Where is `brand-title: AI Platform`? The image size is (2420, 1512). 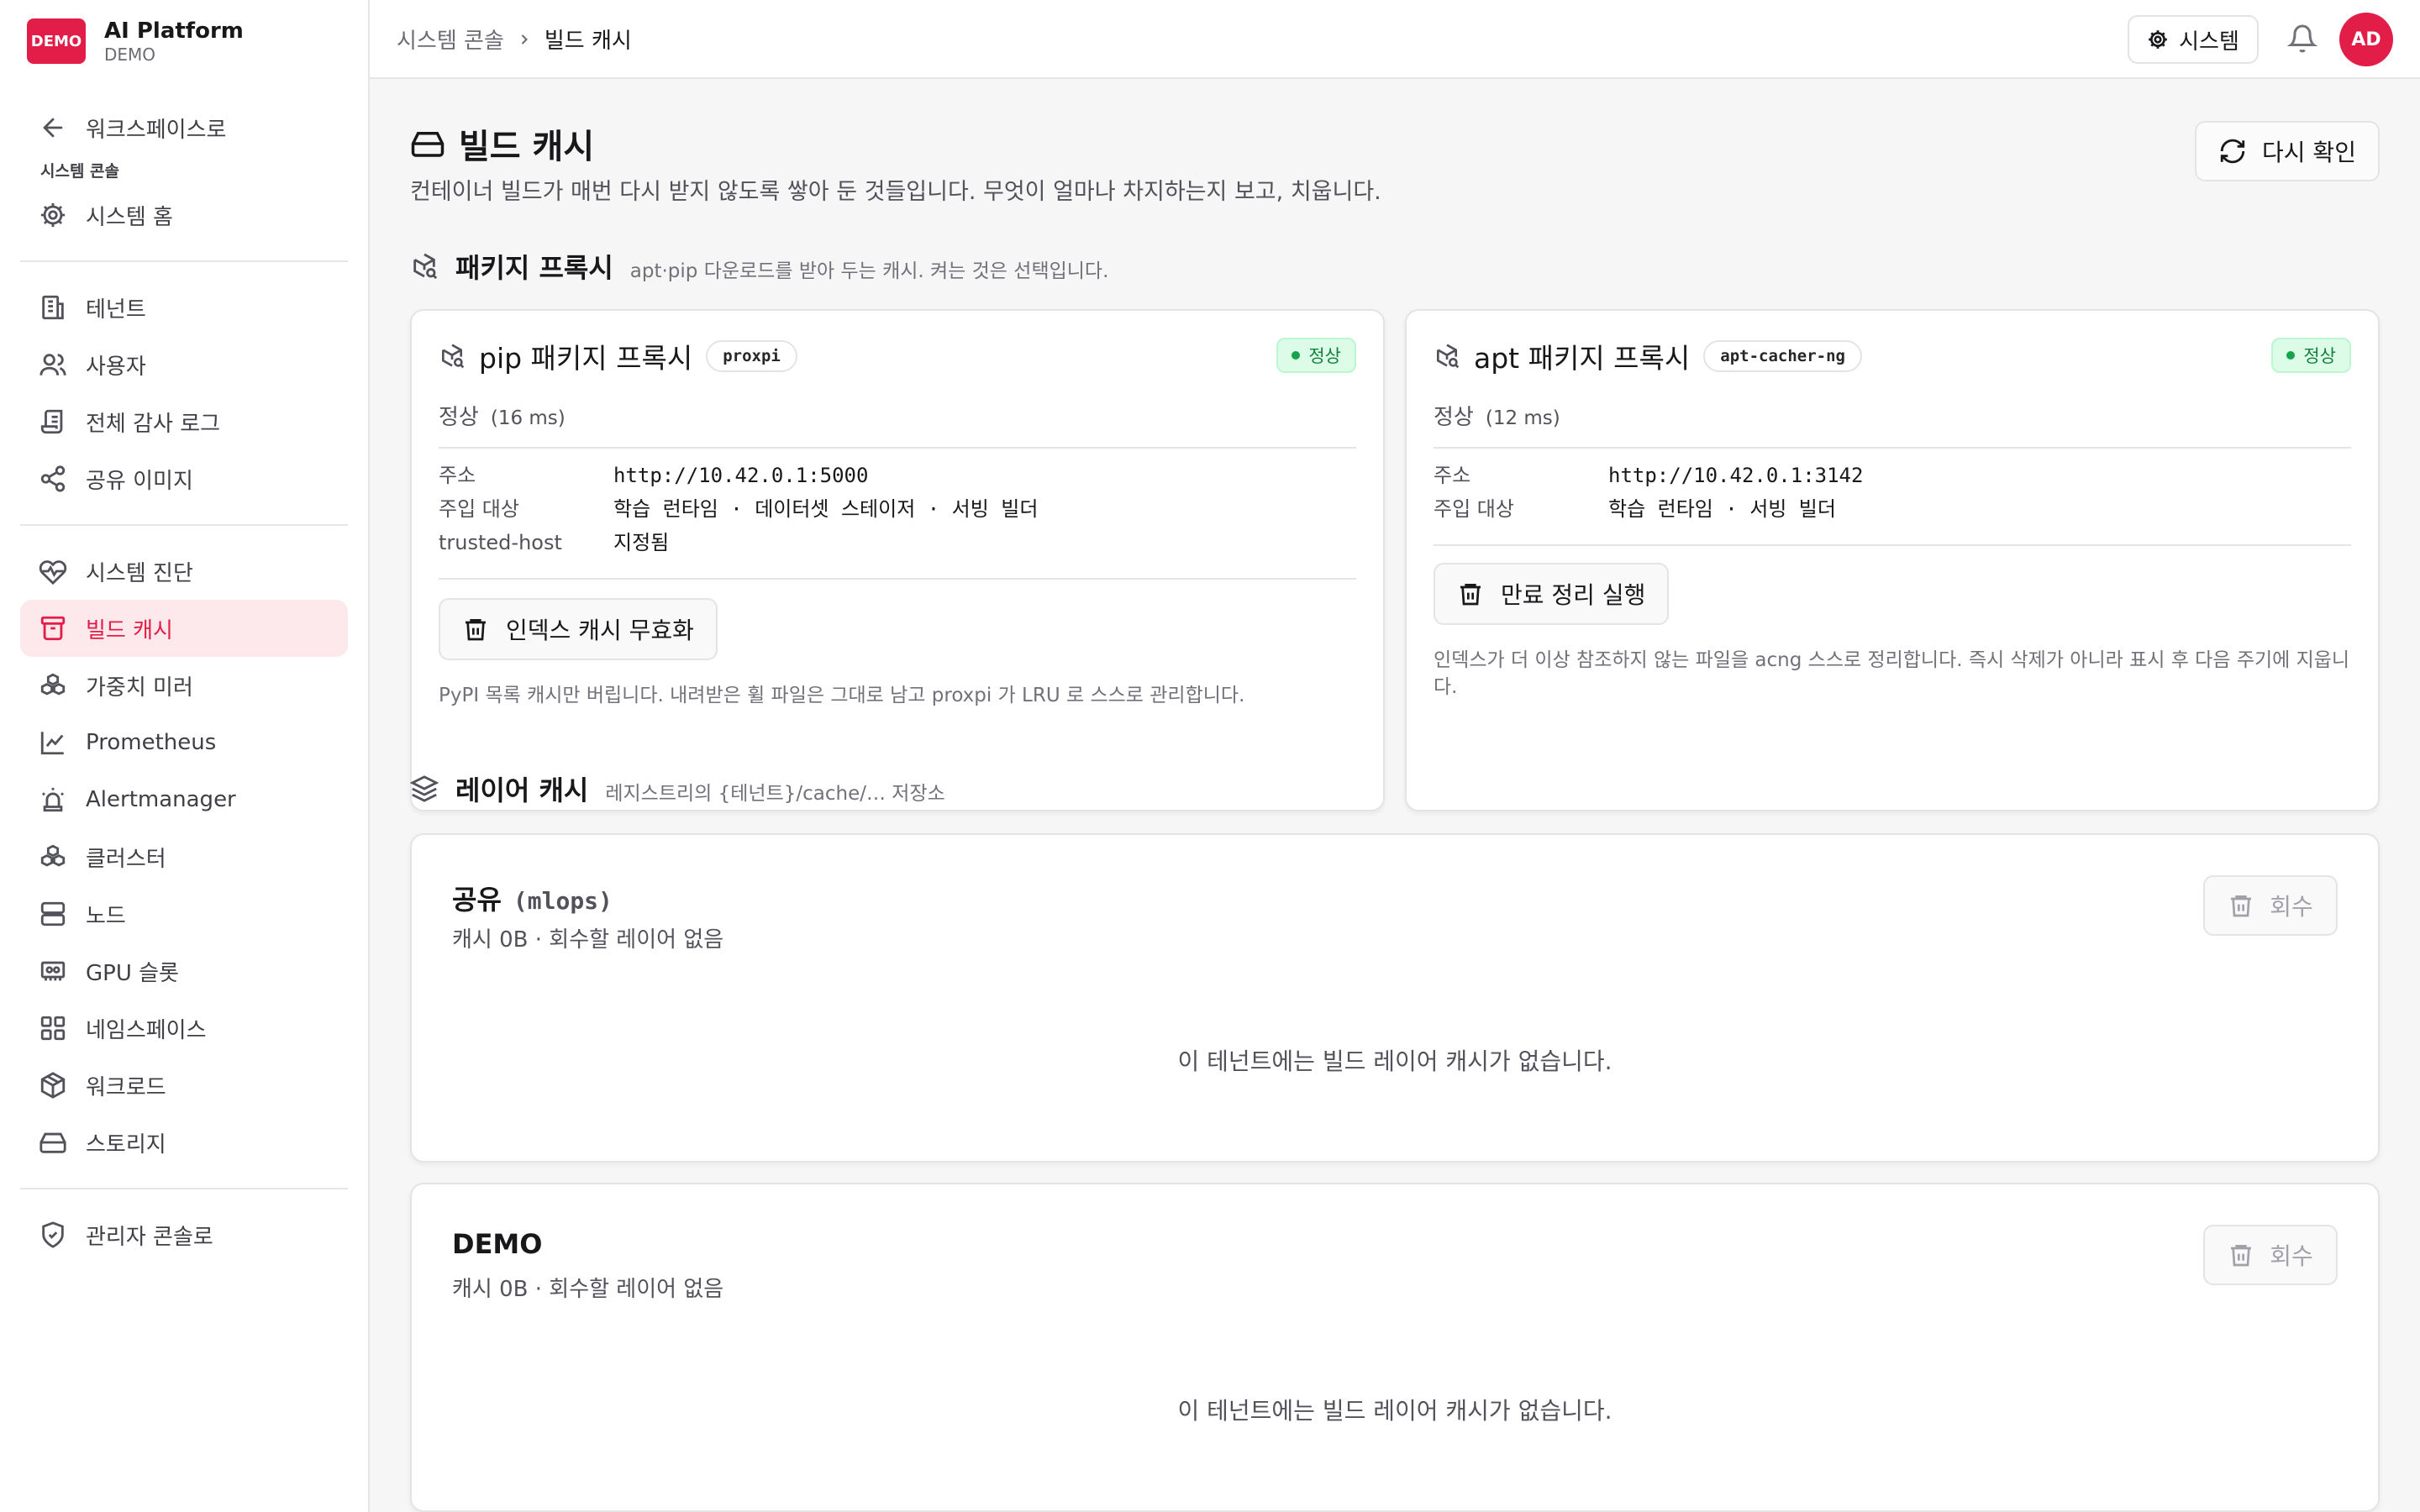 brand-title: AI Platform is located at coordinates (174, 31).